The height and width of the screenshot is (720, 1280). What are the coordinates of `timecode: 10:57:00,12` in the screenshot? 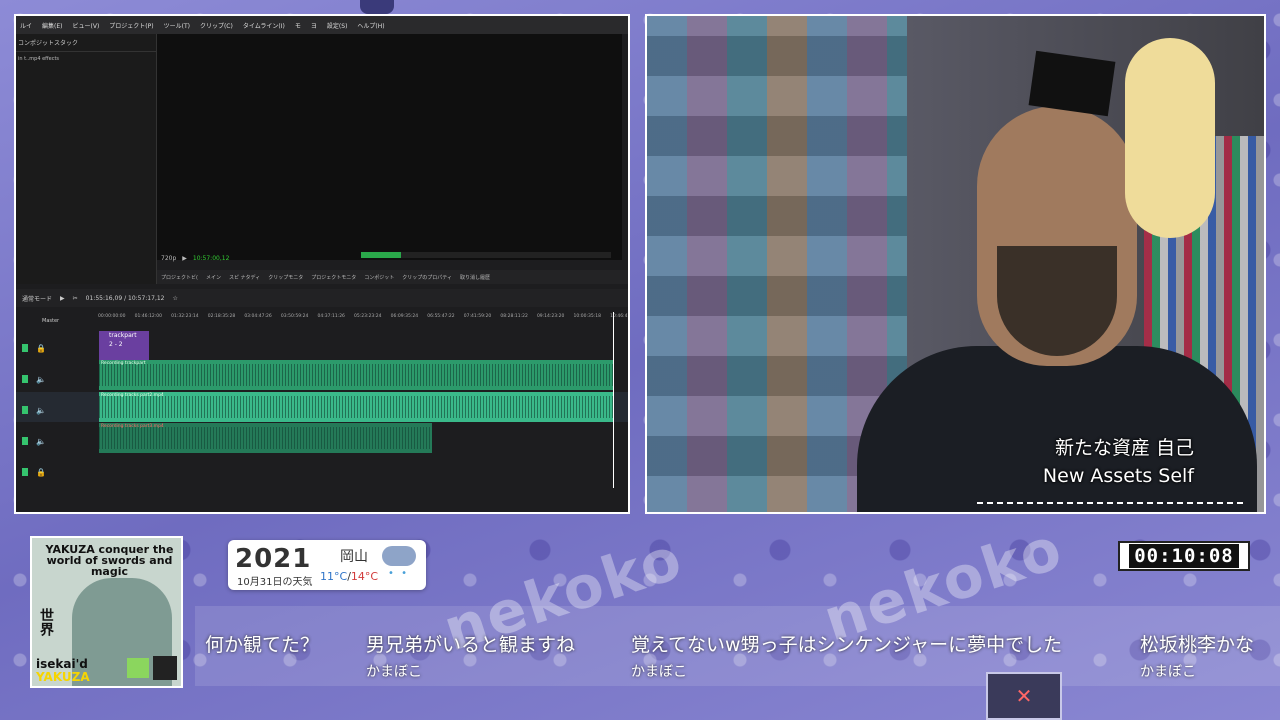 It's located at (211, 258).